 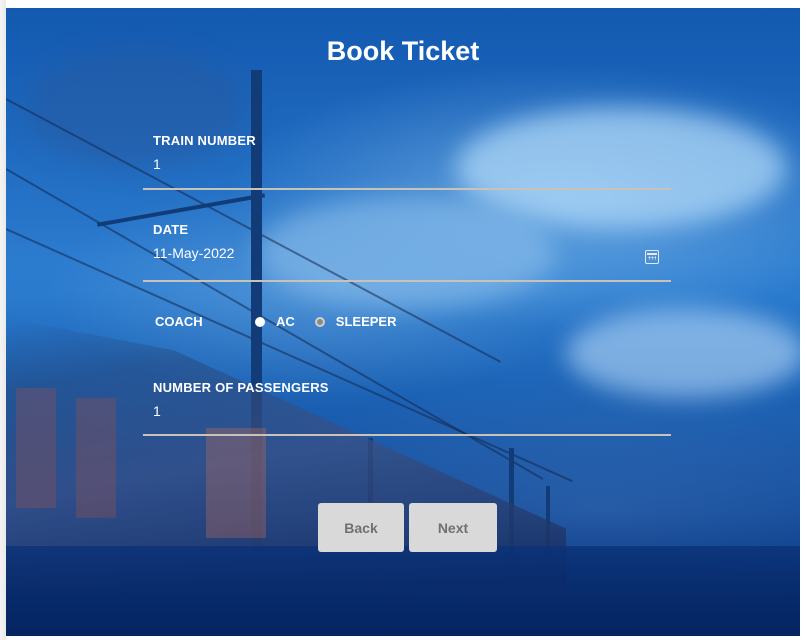 I want to click on date-field: DATE 11-May-2022, so click(x=407, y=253).